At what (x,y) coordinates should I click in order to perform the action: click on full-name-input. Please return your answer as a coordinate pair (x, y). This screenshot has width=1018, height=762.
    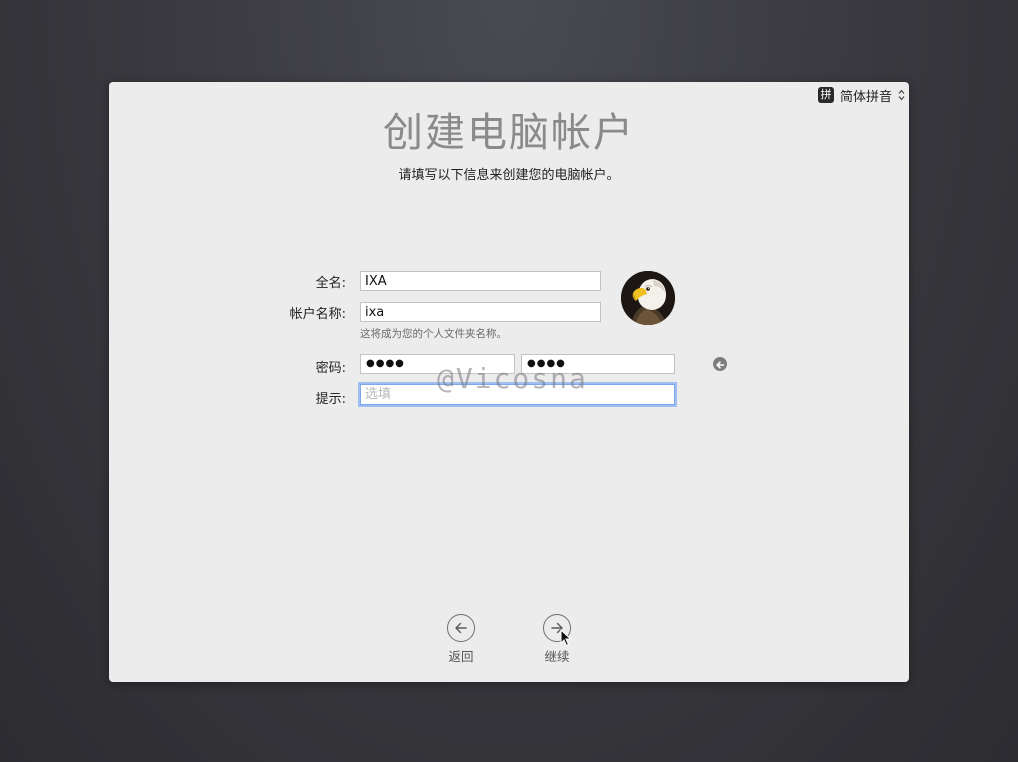
    Looking at the image, I should click on (480, 281).